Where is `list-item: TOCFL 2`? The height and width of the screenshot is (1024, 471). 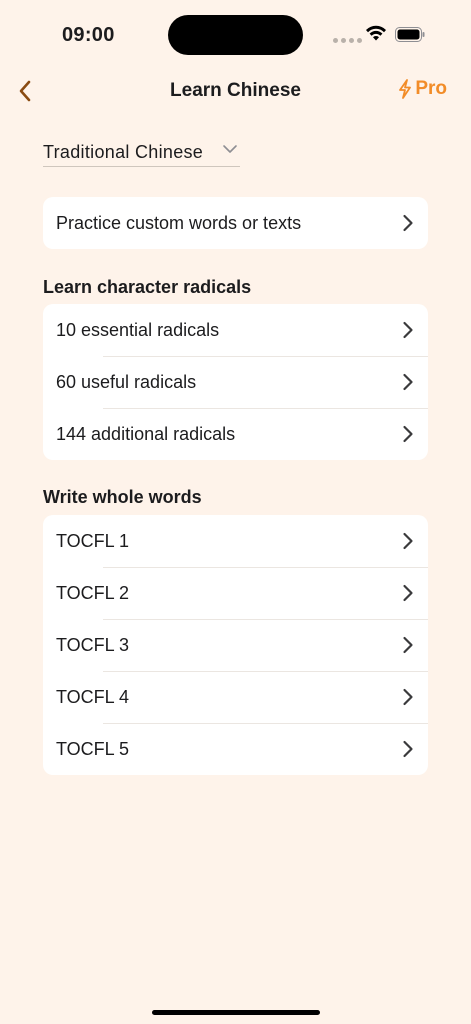 list-item: TOCFL 2 is located at coordinates (235, 593).